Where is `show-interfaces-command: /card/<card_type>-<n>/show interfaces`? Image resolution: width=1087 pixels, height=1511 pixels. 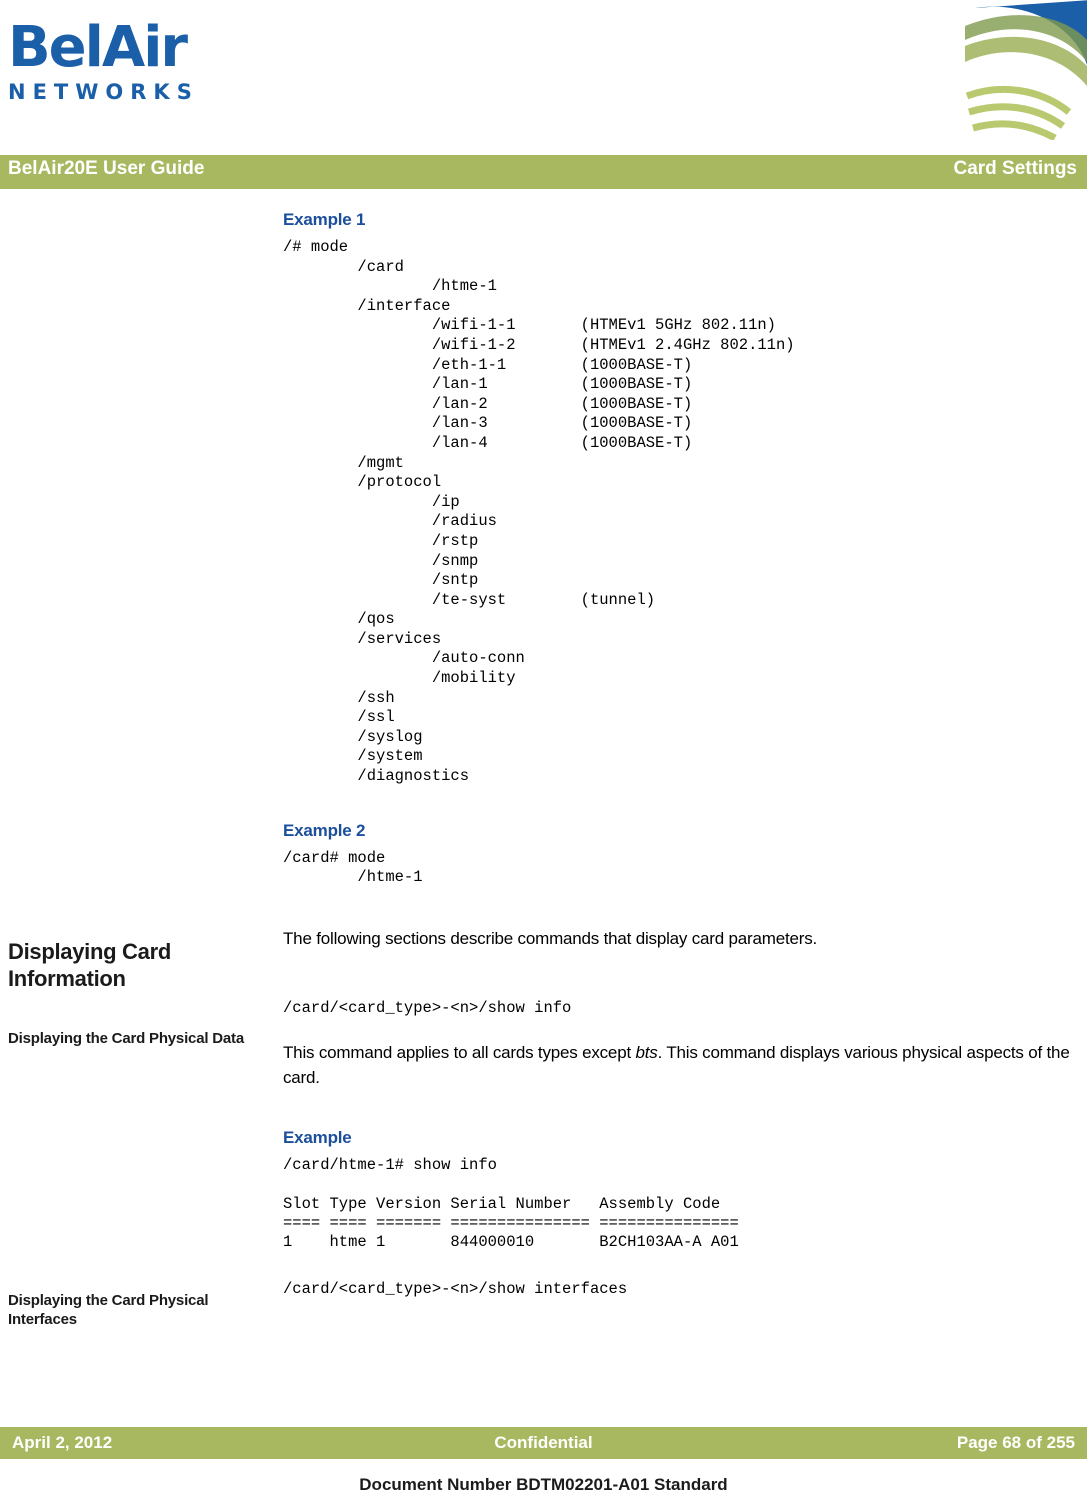 show-interfaces-command: /card/<card_type>-<n>/show interfaces is located at coordinates (455, 1289).